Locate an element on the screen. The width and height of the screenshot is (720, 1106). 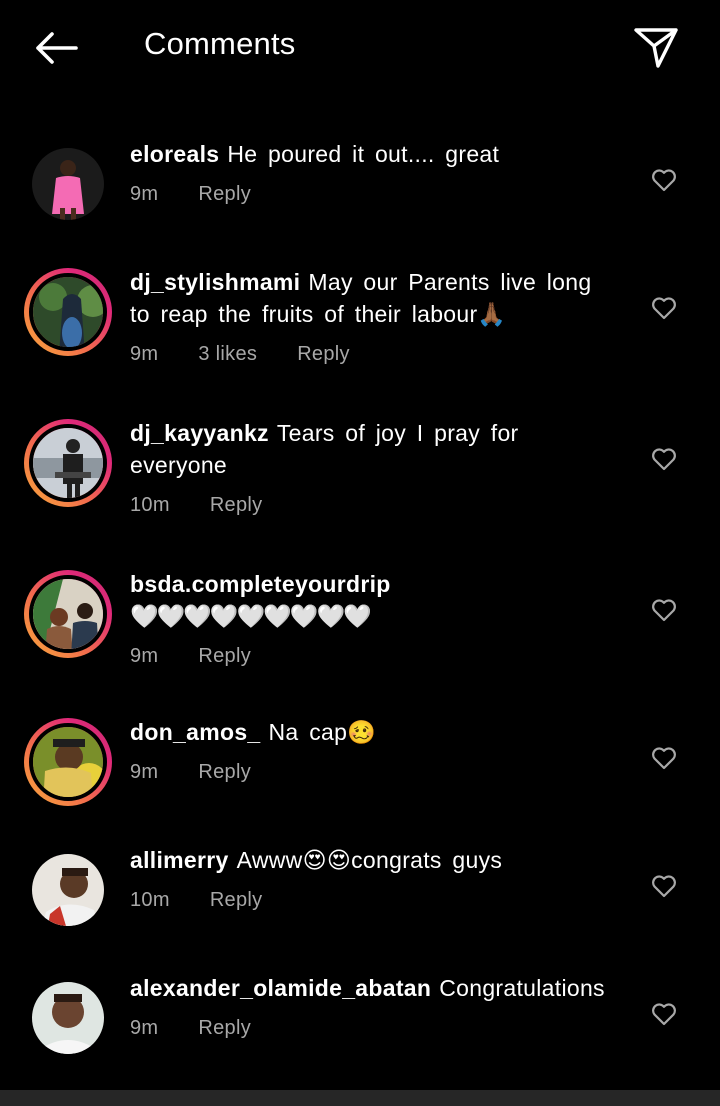
comment-item: allimerry Awww😍😍congrats guys 10m Reply is located at coordinates (360, 887).